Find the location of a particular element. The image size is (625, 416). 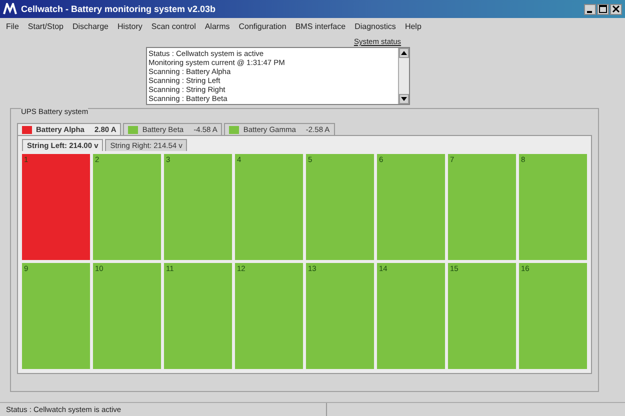

menu-item: Discharge is located at coordinates (90, 26).